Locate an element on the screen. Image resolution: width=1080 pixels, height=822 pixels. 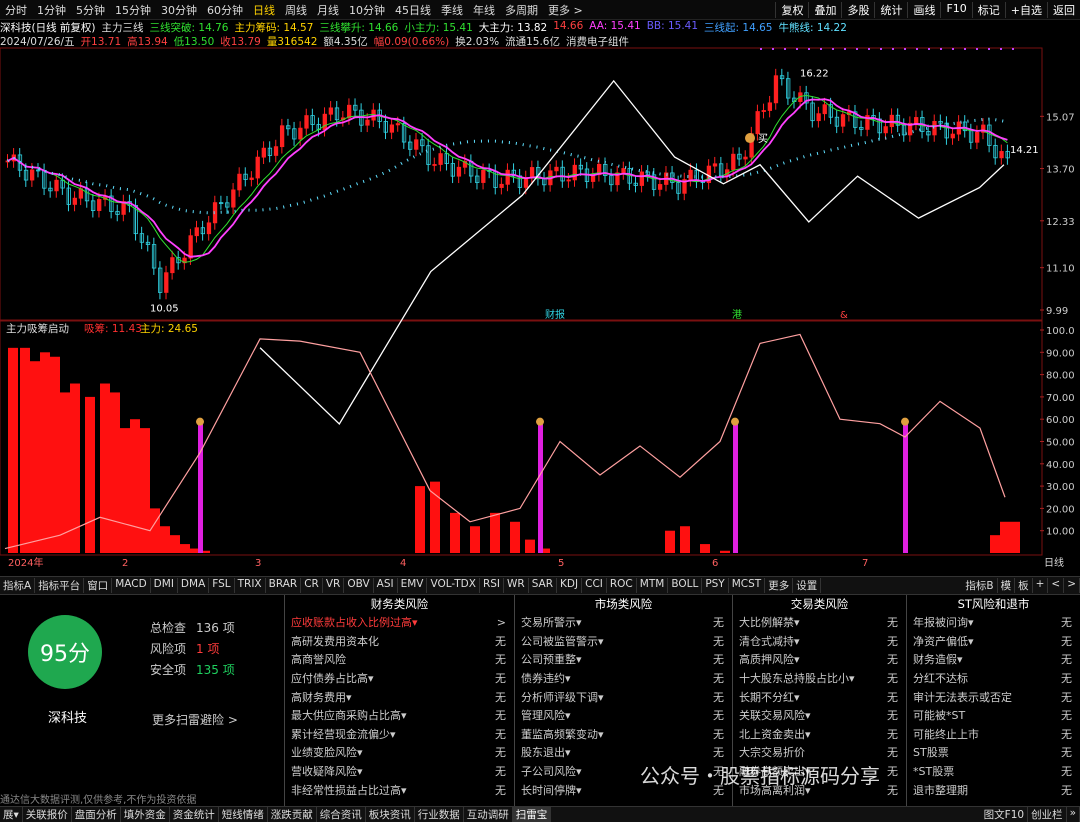
indicator-tab-18: KDJ is located at coordinates (570, 585).